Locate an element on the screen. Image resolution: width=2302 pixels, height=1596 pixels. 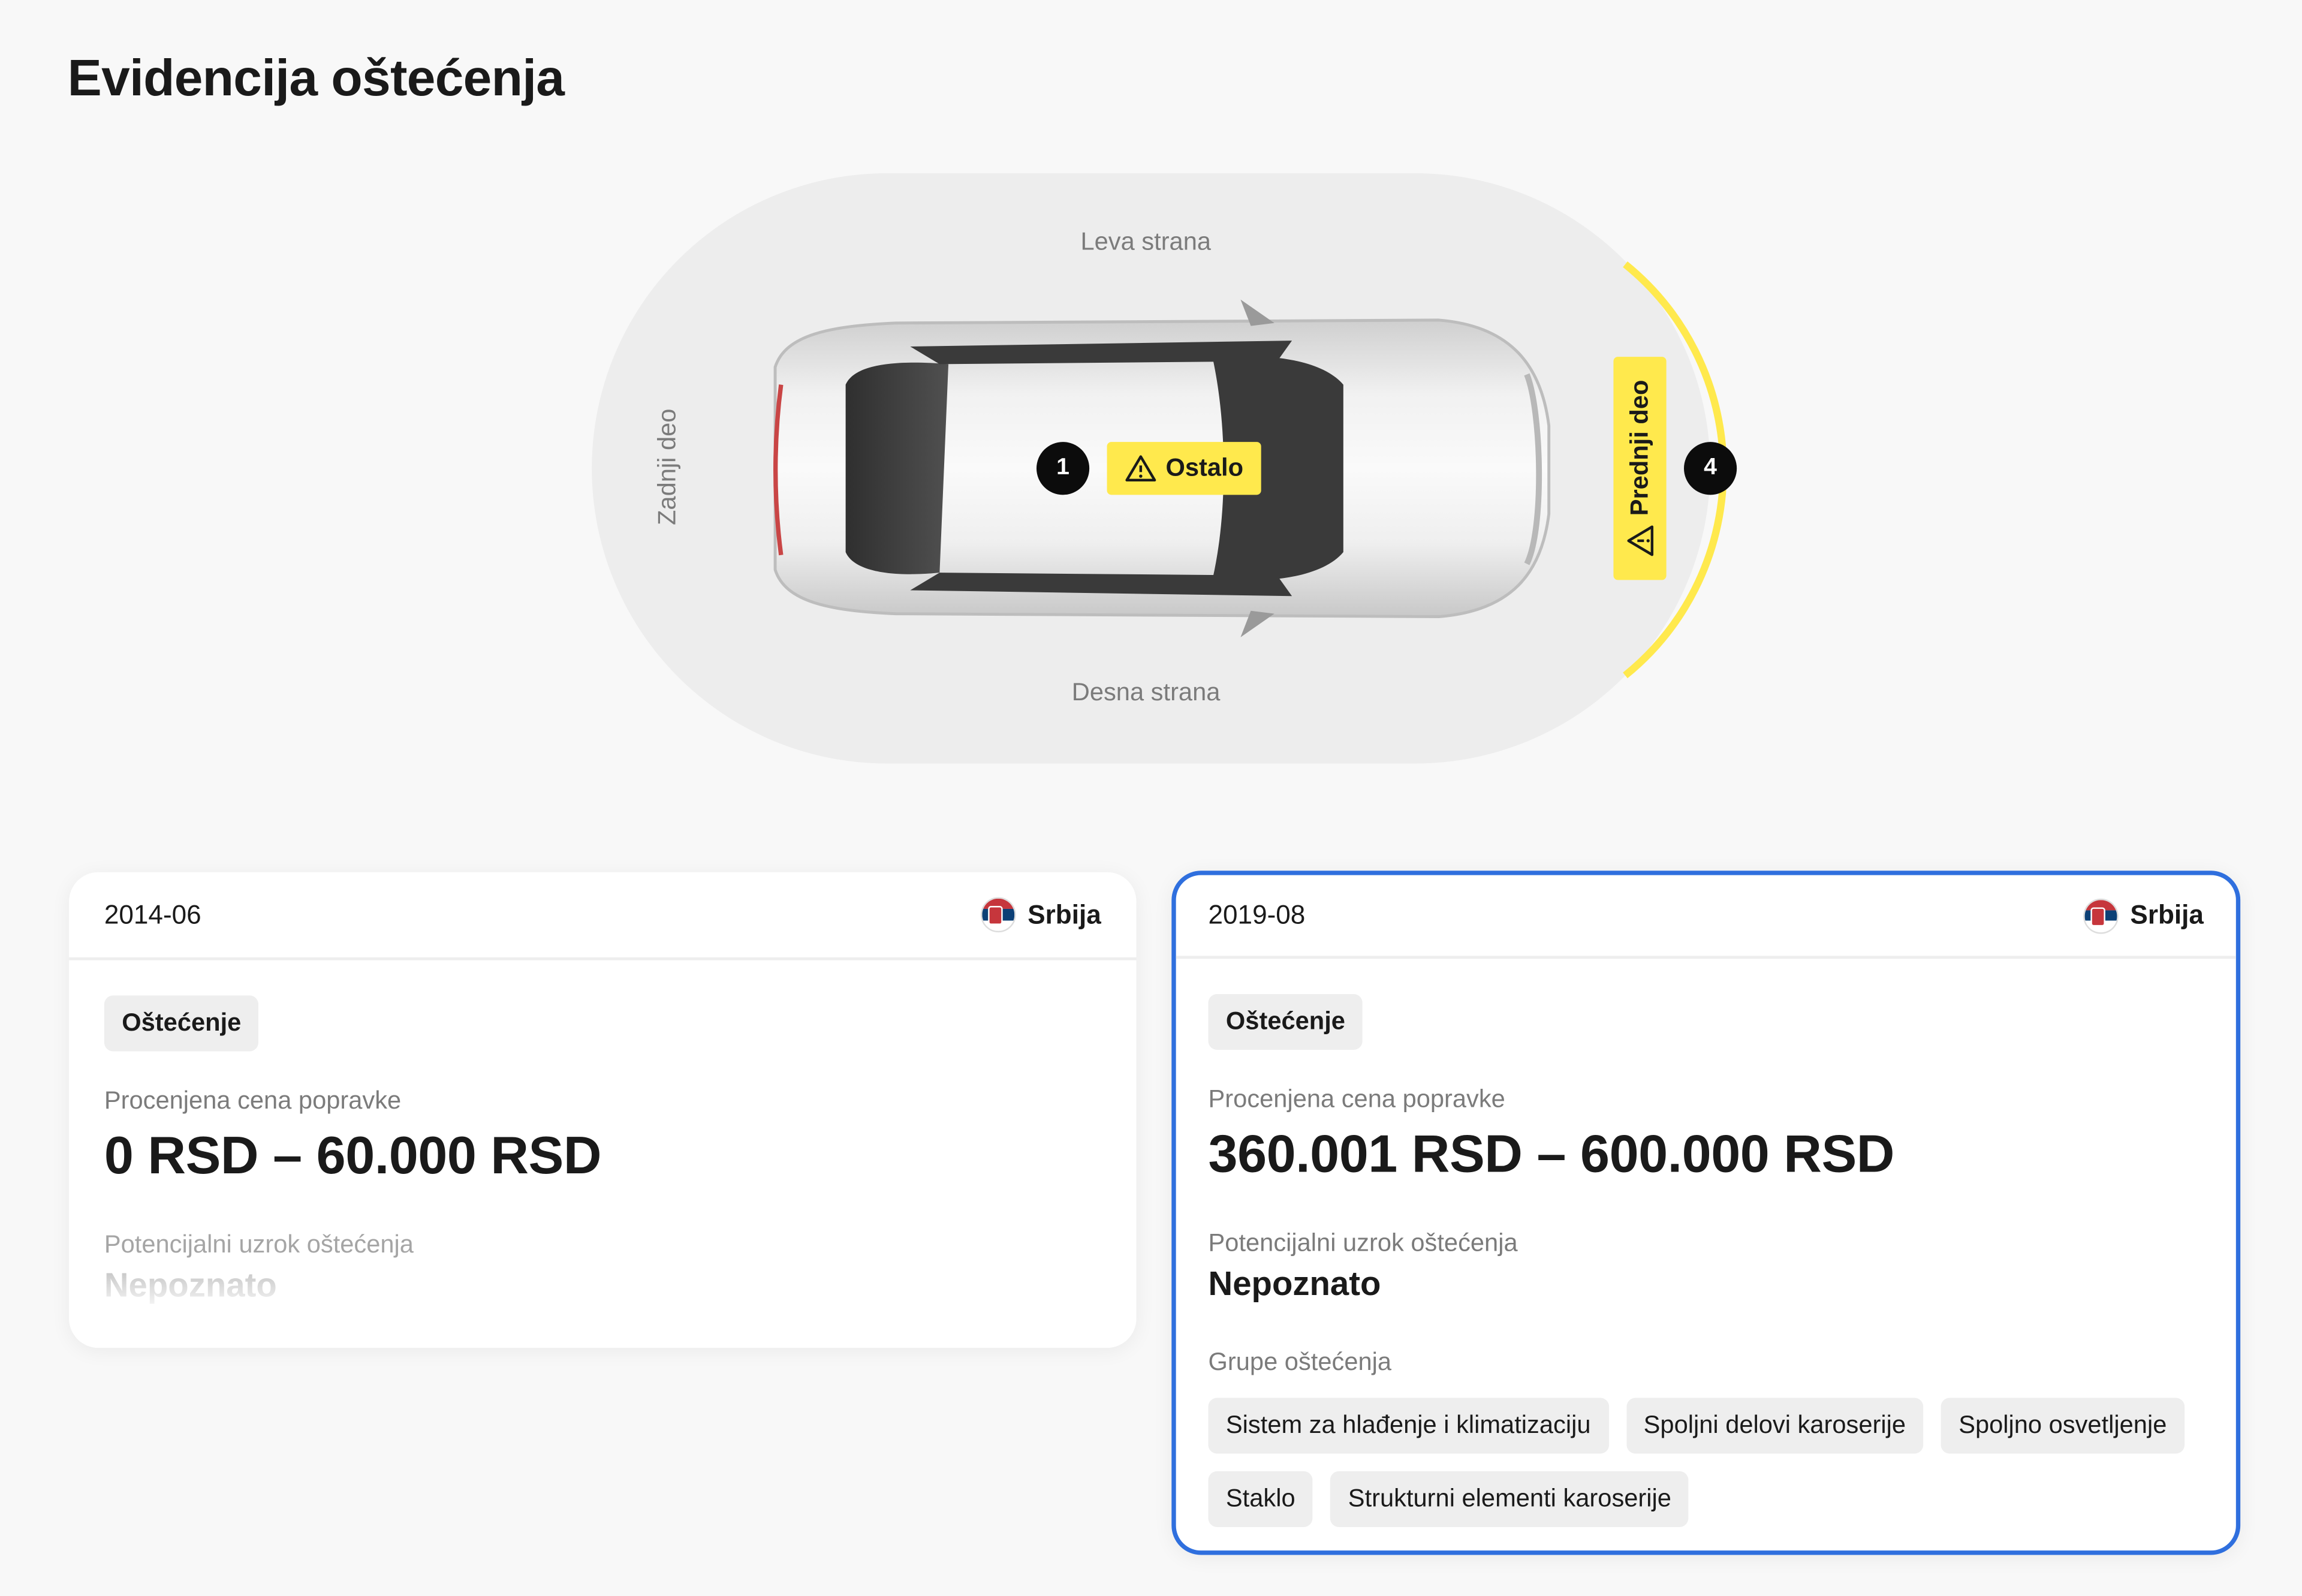
center-damage-count: 1 is located at coordinates (1063, 468).